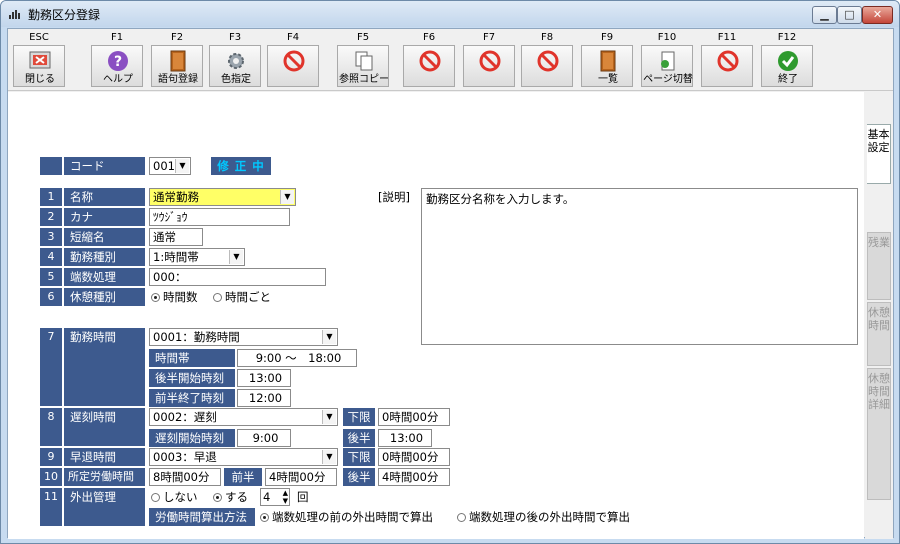  I want to click on outing-no-radio: しない, so click(174, 497).